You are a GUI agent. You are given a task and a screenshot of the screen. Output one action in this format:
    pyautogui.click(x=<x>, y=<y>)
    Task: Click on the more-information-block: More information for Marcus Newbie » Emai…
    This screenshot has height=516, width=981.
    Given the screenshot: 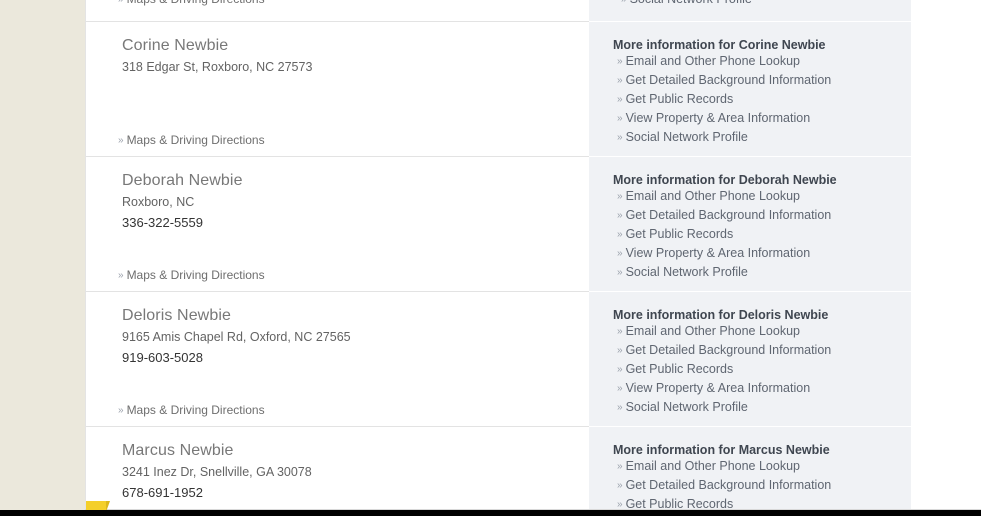 What is the action you would take?
    pyautogui.click(x=750, y=468)
    